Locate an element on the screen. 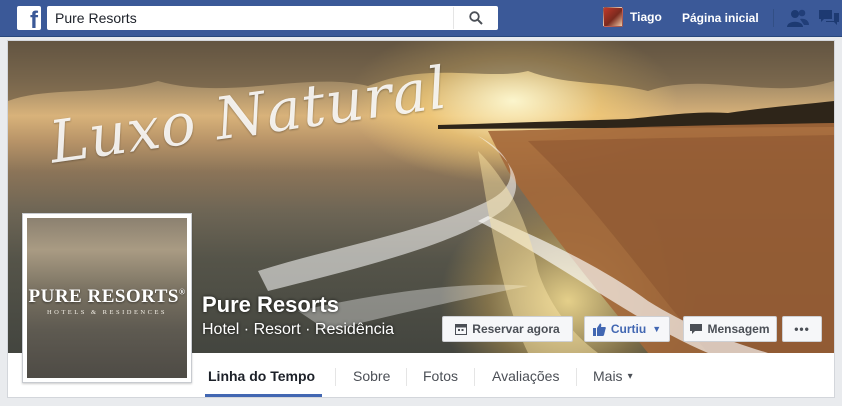 This screenshot has height=406, width=842. brand-logo-text: PURE RESORTS is located at coordinates (104, 296).